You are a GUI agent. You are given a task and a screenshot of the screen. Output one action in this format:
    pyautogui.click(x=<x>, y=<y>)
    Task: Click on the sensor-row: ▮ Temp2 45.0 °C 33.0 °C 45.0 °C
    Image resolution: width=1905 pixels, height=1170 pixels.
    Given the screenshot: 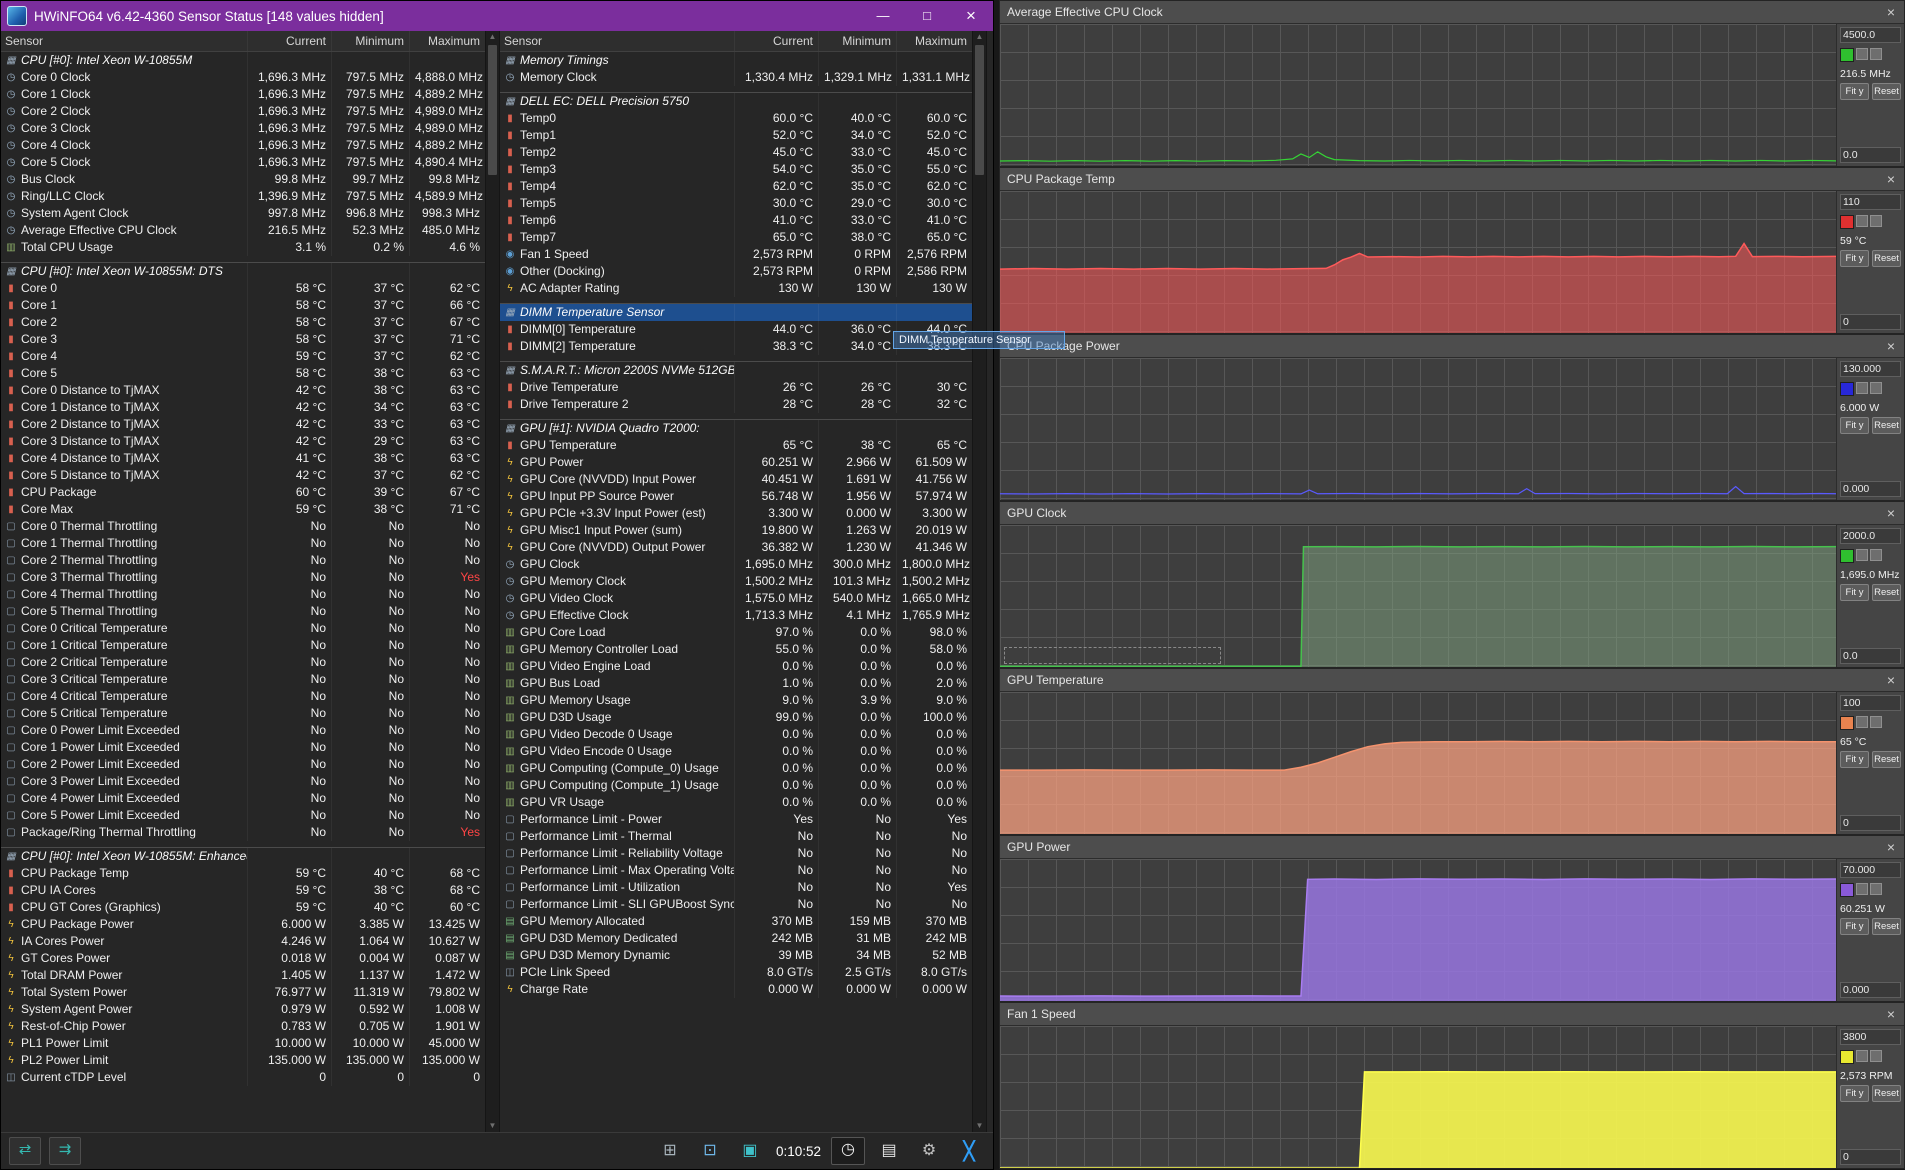 What is the action you would take?
    pyautogui.click(x=736, y=152)
    